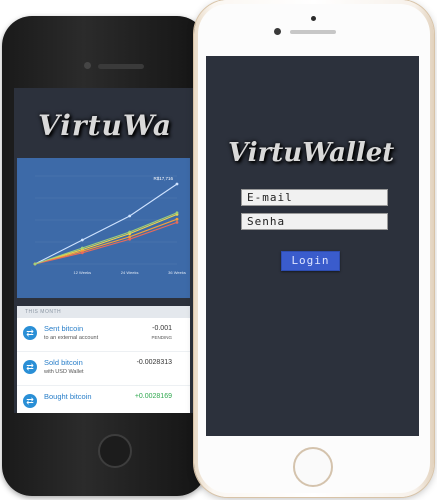 The height and width of the screenshot is (500, 437). Describe the element at coordinates (163, 178) in the screenshot. I see `chart-data-label: R$17,716` at that location.